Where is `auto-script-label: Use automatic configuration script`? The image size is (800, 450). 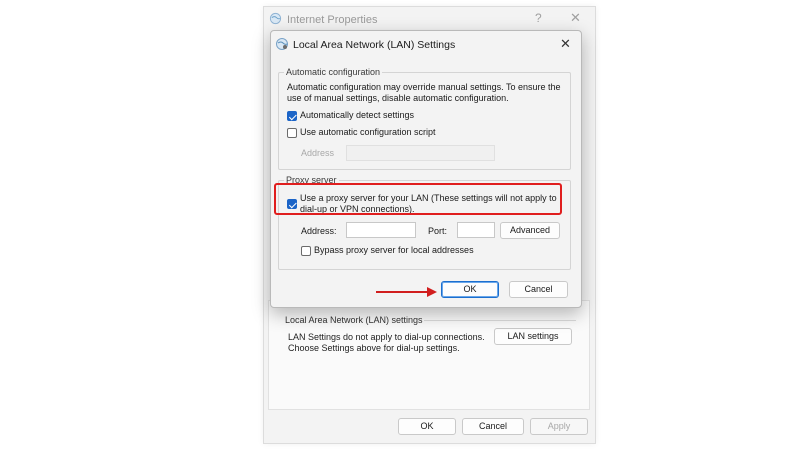
auto-script-label: Use automatic configuration script is located at coordinates (368, 132).